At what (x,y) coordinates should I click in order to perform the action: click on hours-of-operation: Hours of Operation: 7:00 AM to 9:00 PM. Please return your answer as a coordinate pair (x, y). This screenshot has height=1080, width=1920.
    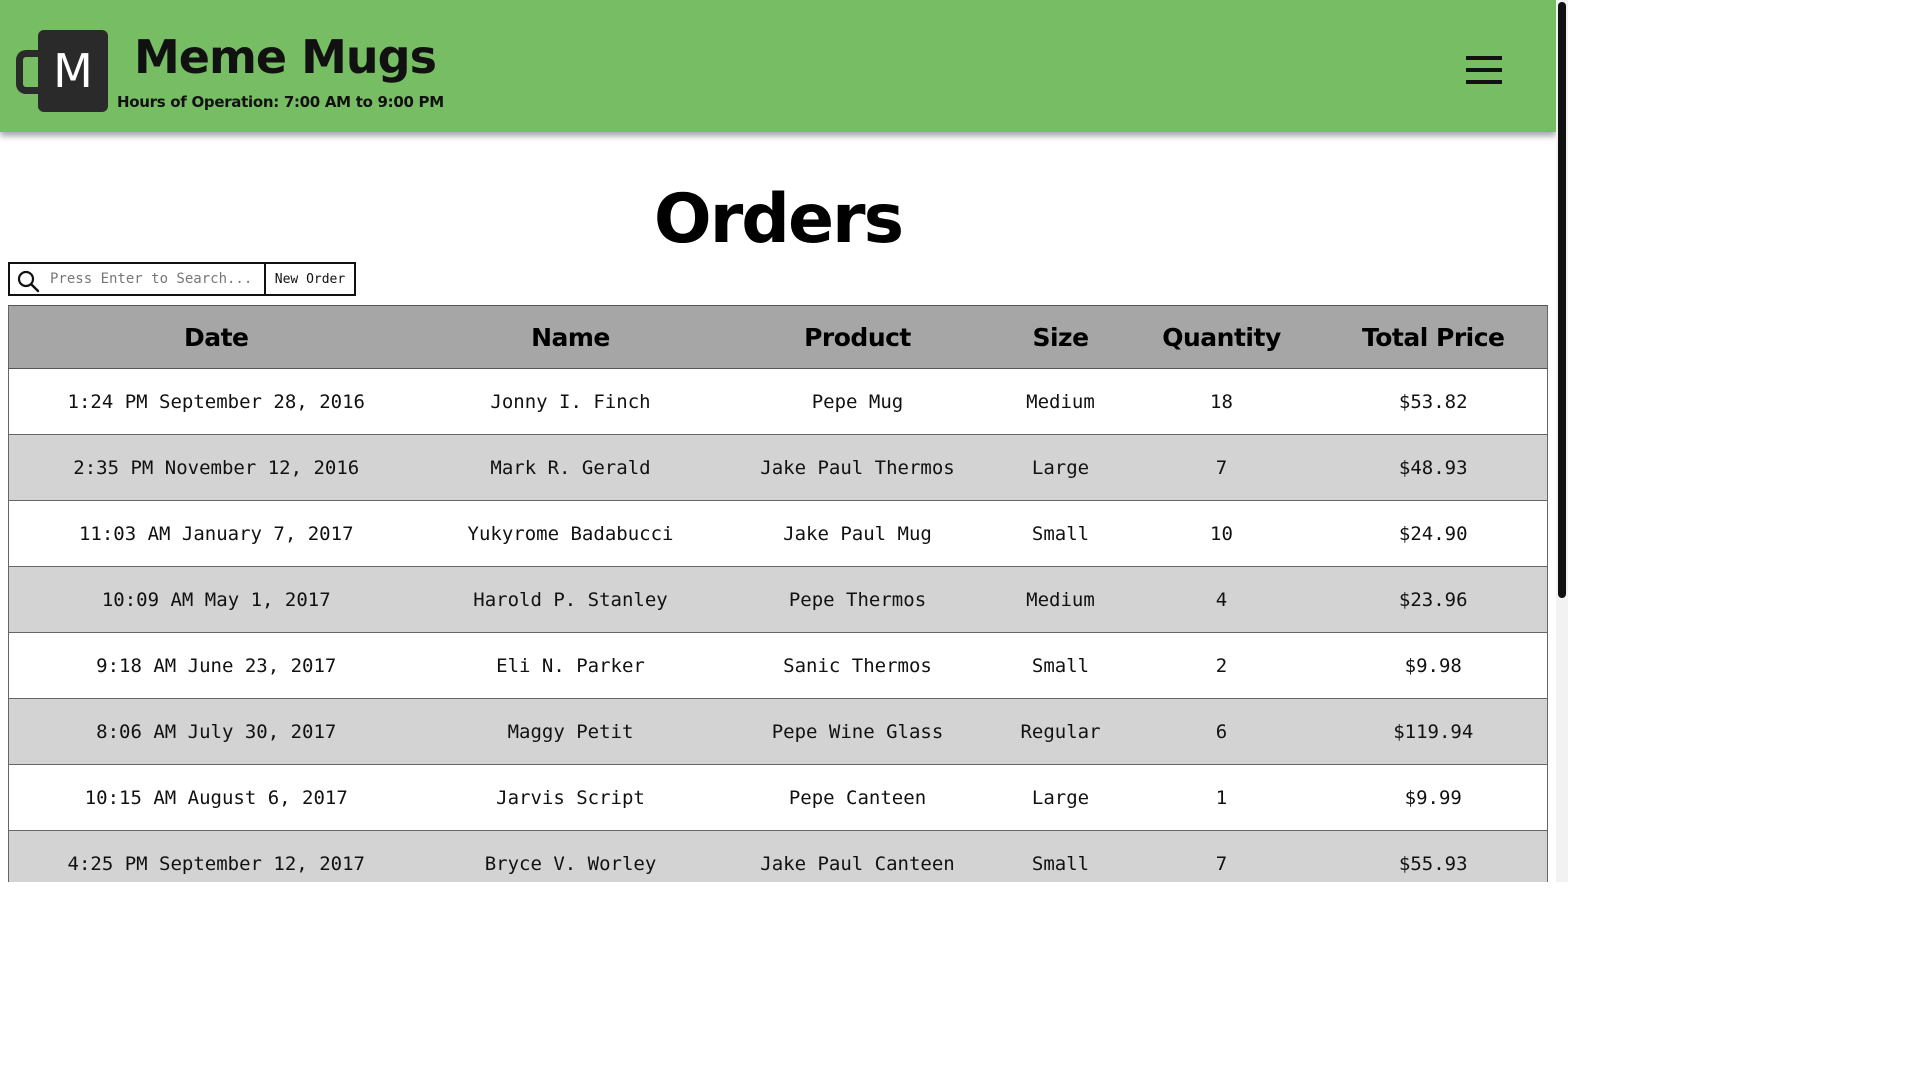
    Looking at the image, I should click on (280, 102).